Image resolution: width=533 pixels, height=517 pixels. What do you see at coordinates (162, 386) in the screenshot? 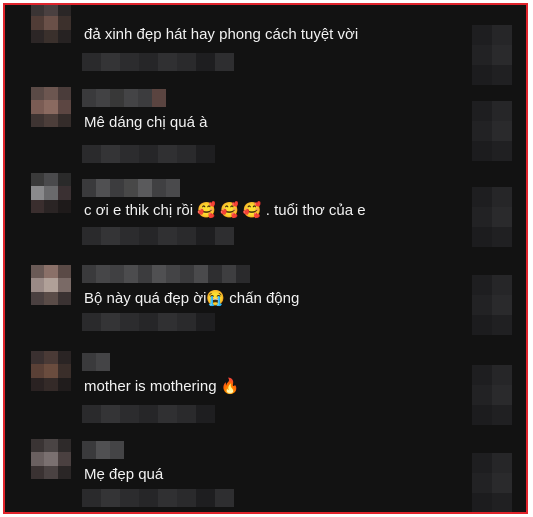
I see `comment-text: mother is mothering 🔥` at bounding box center [162, 386].